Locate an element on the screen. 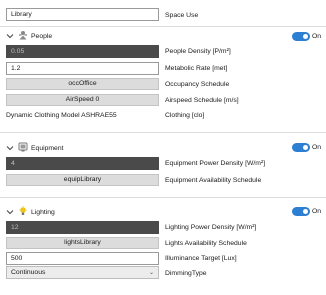 This screenshot has height=295, width=326. airspeed-schedule-label: Airspeed Schedule [m/s] is located at coordinates (202, 100).